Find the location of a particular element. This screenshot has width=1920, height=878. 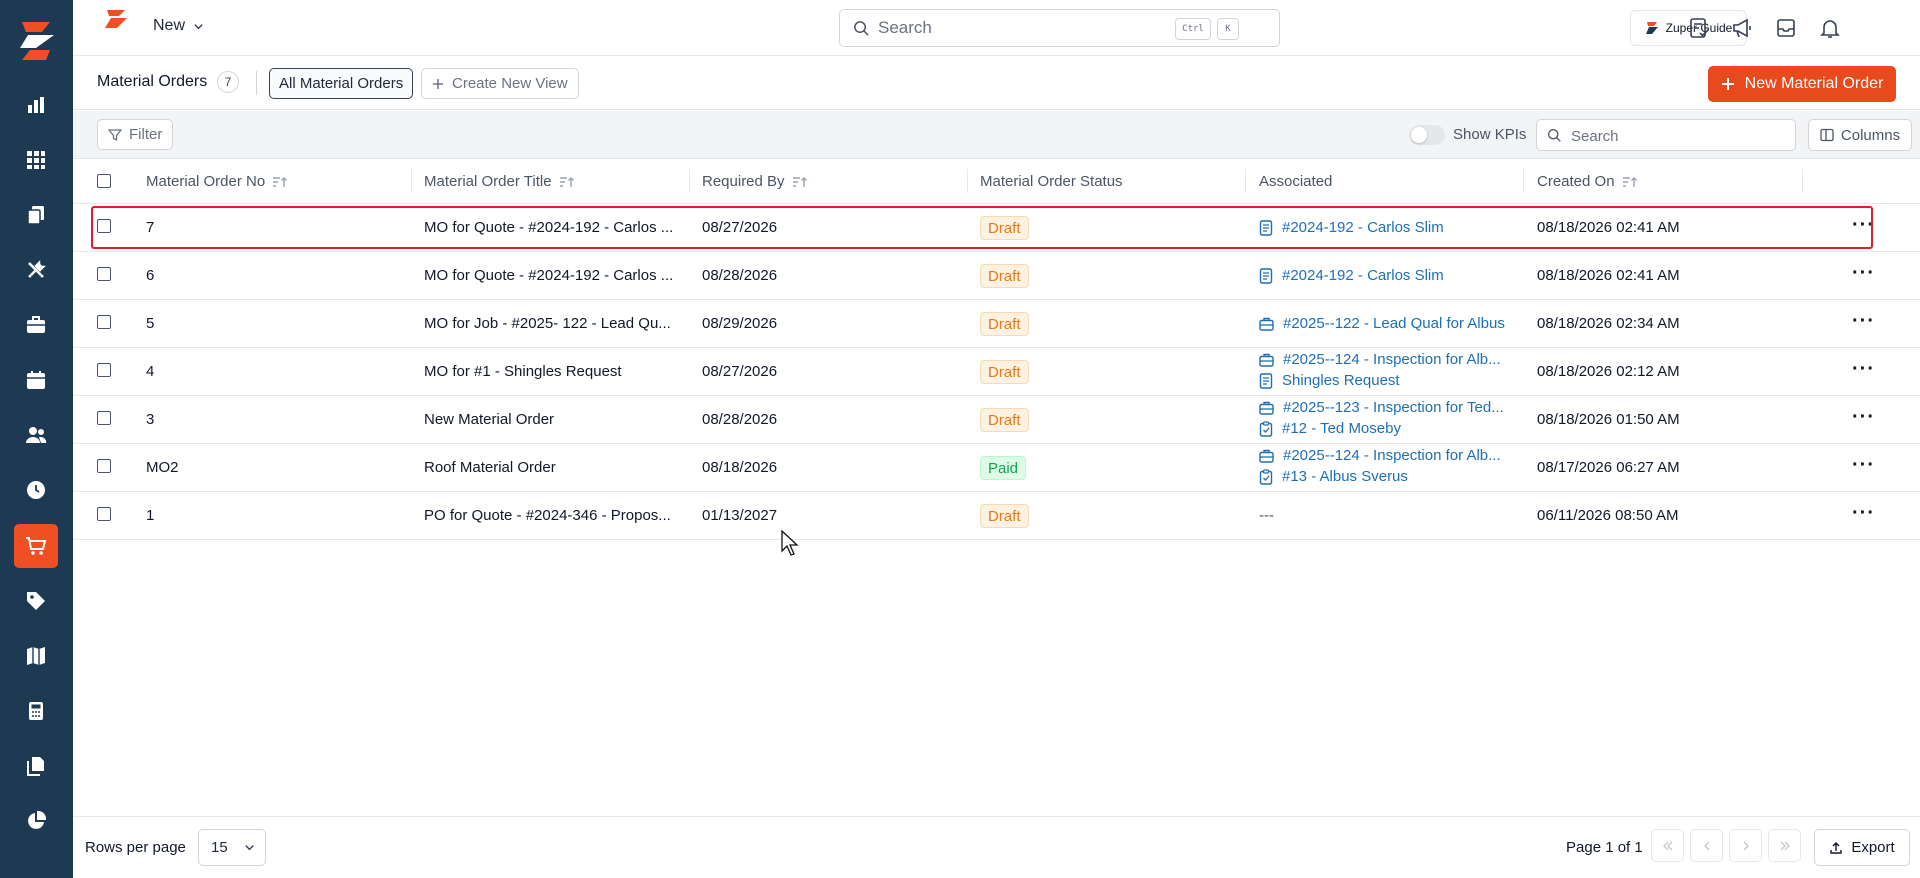

cart-icon is located at coordinates (36, 546).